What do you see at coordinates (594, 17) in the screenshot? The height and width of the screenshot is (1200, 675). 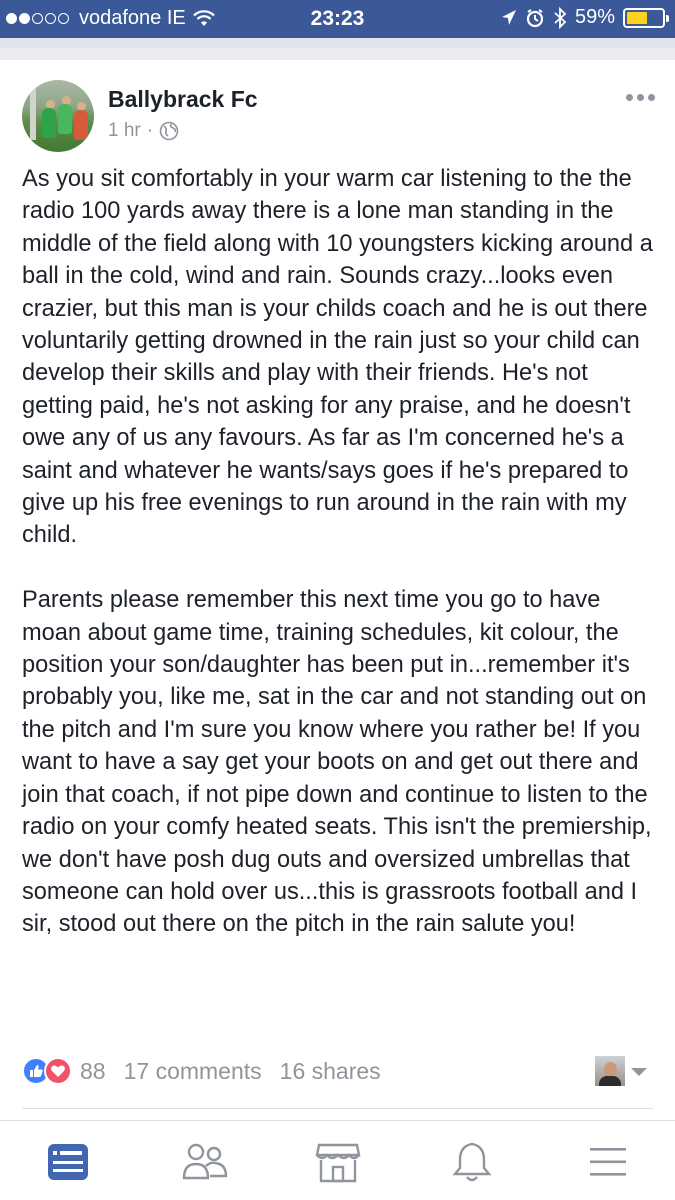 I see `battery-percent: 59%` at bounding box center [594, 17].